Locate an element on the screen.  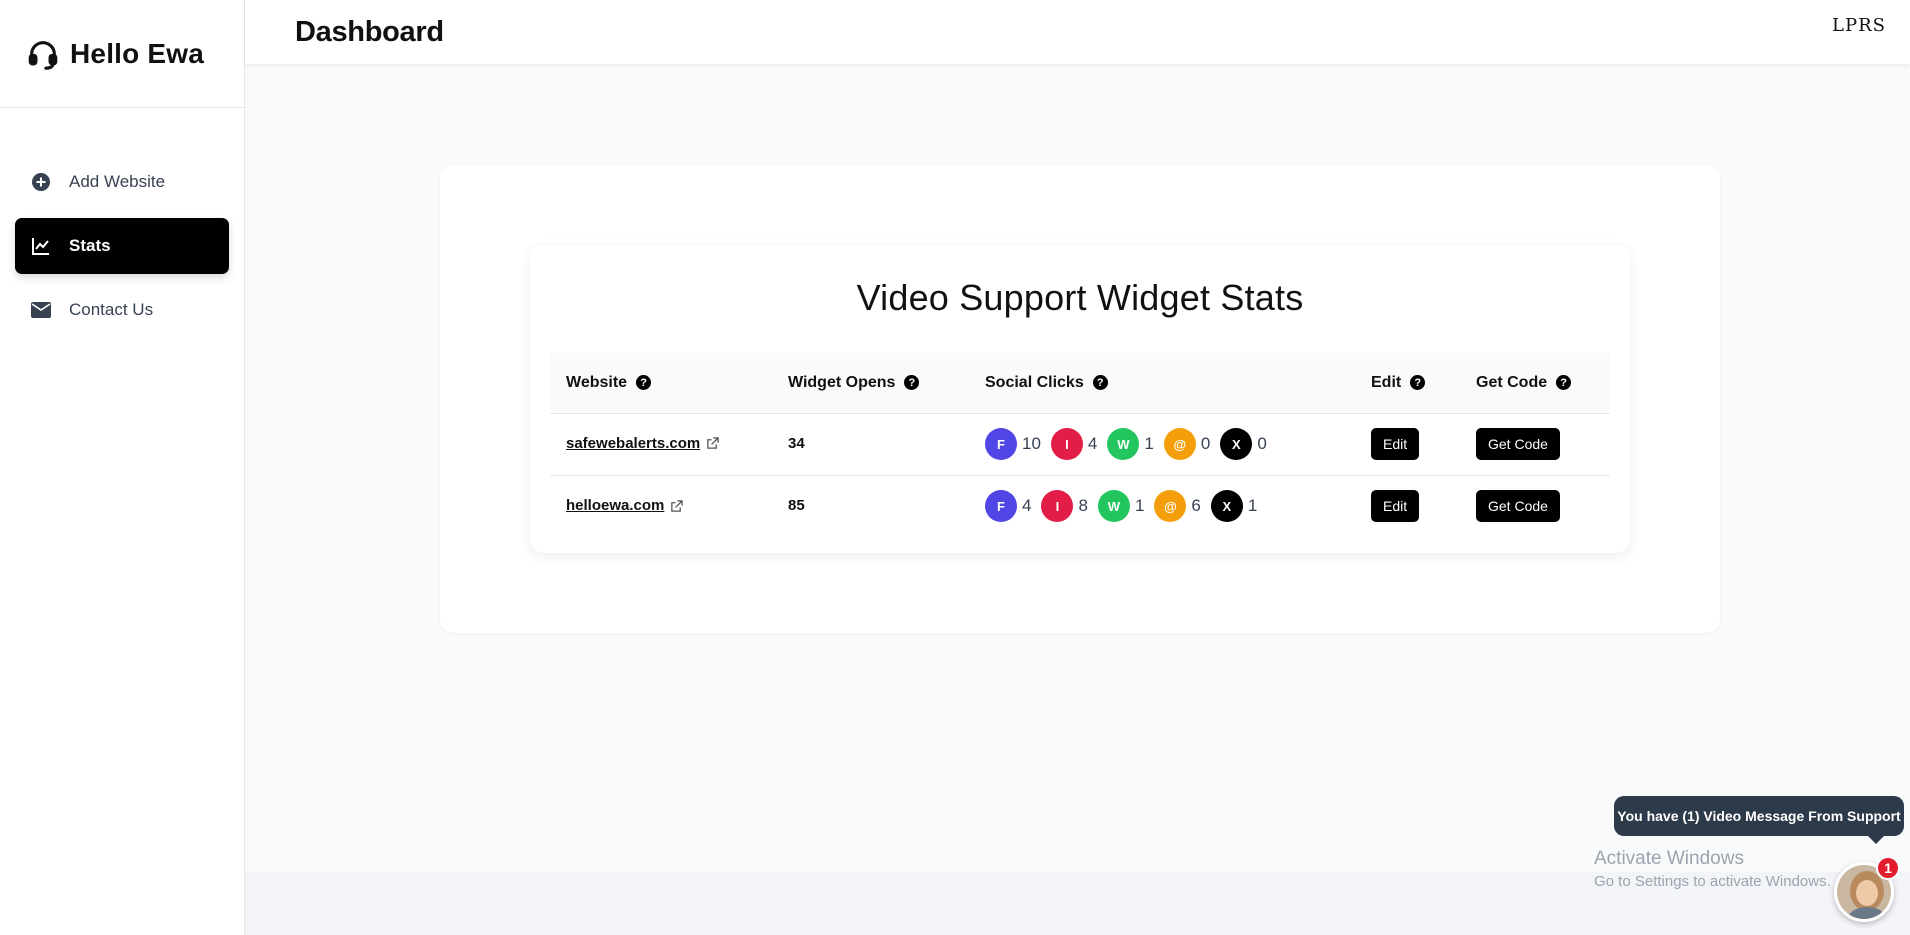
watermark-subtitle: Go to Settings to activate Windows. is located at coordinates (1712, 881).